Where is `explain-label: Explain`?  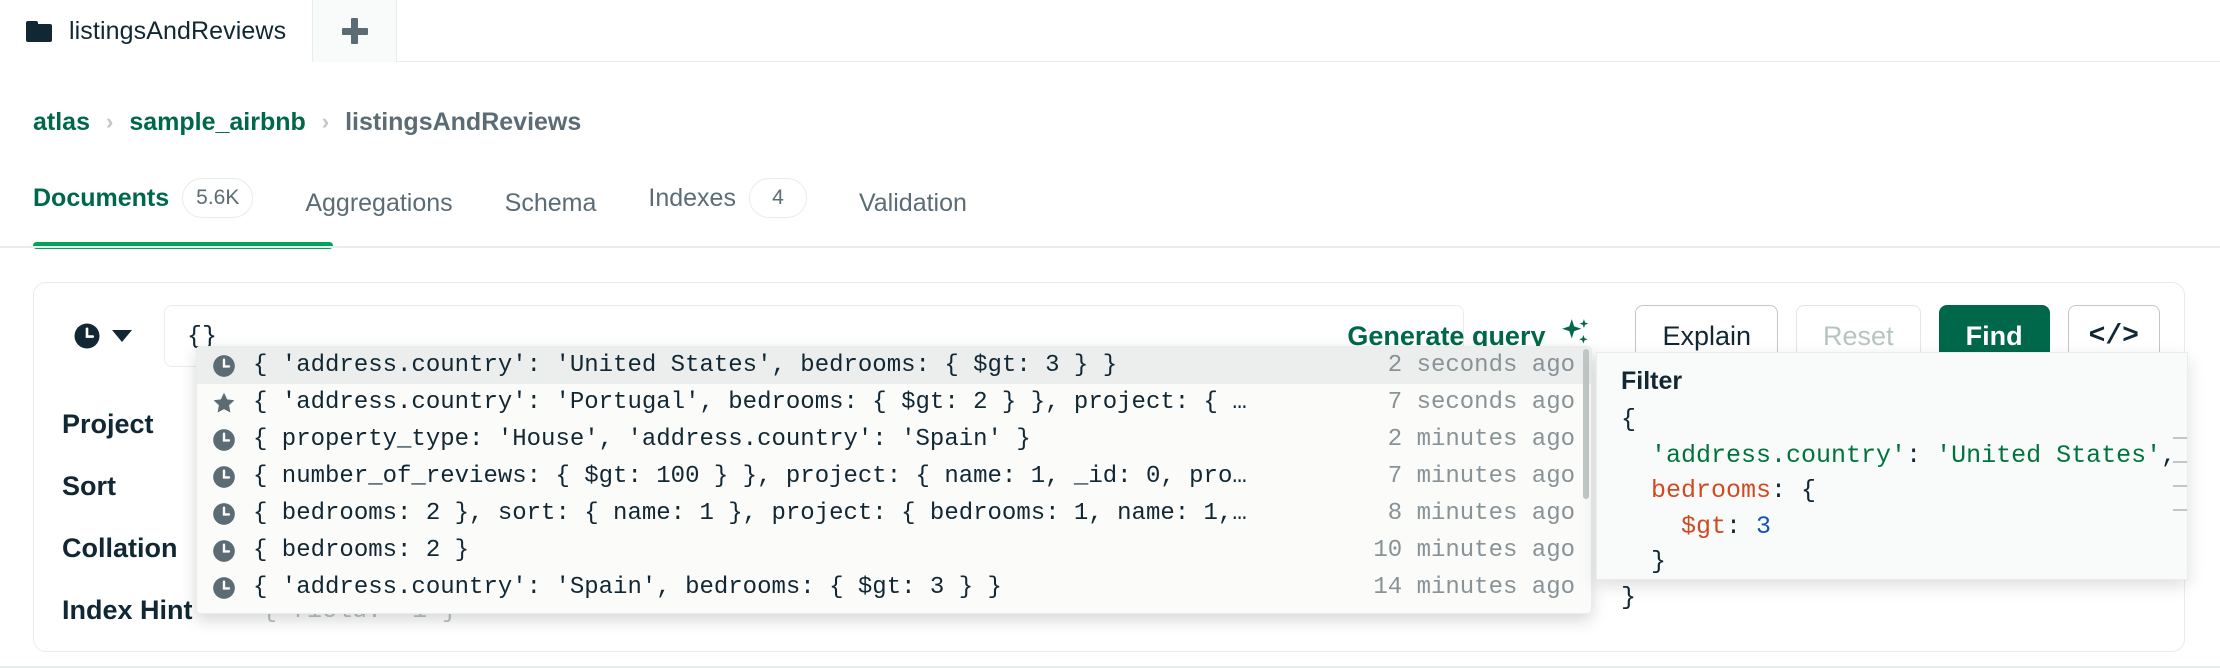 explain-label: Explain is located at coordinates (1707, 335).